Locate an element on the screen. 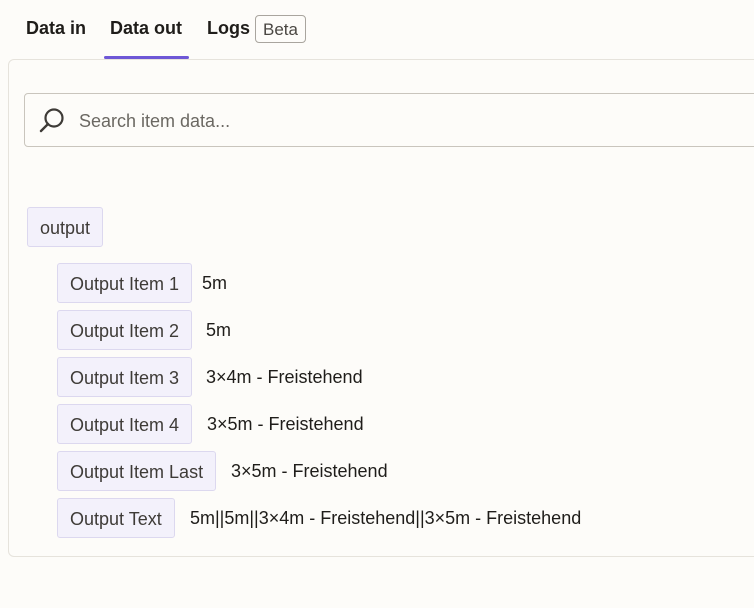 This screenshot has height=608, width=754. tab-logs: Logs is located at coordinates (228, 28).